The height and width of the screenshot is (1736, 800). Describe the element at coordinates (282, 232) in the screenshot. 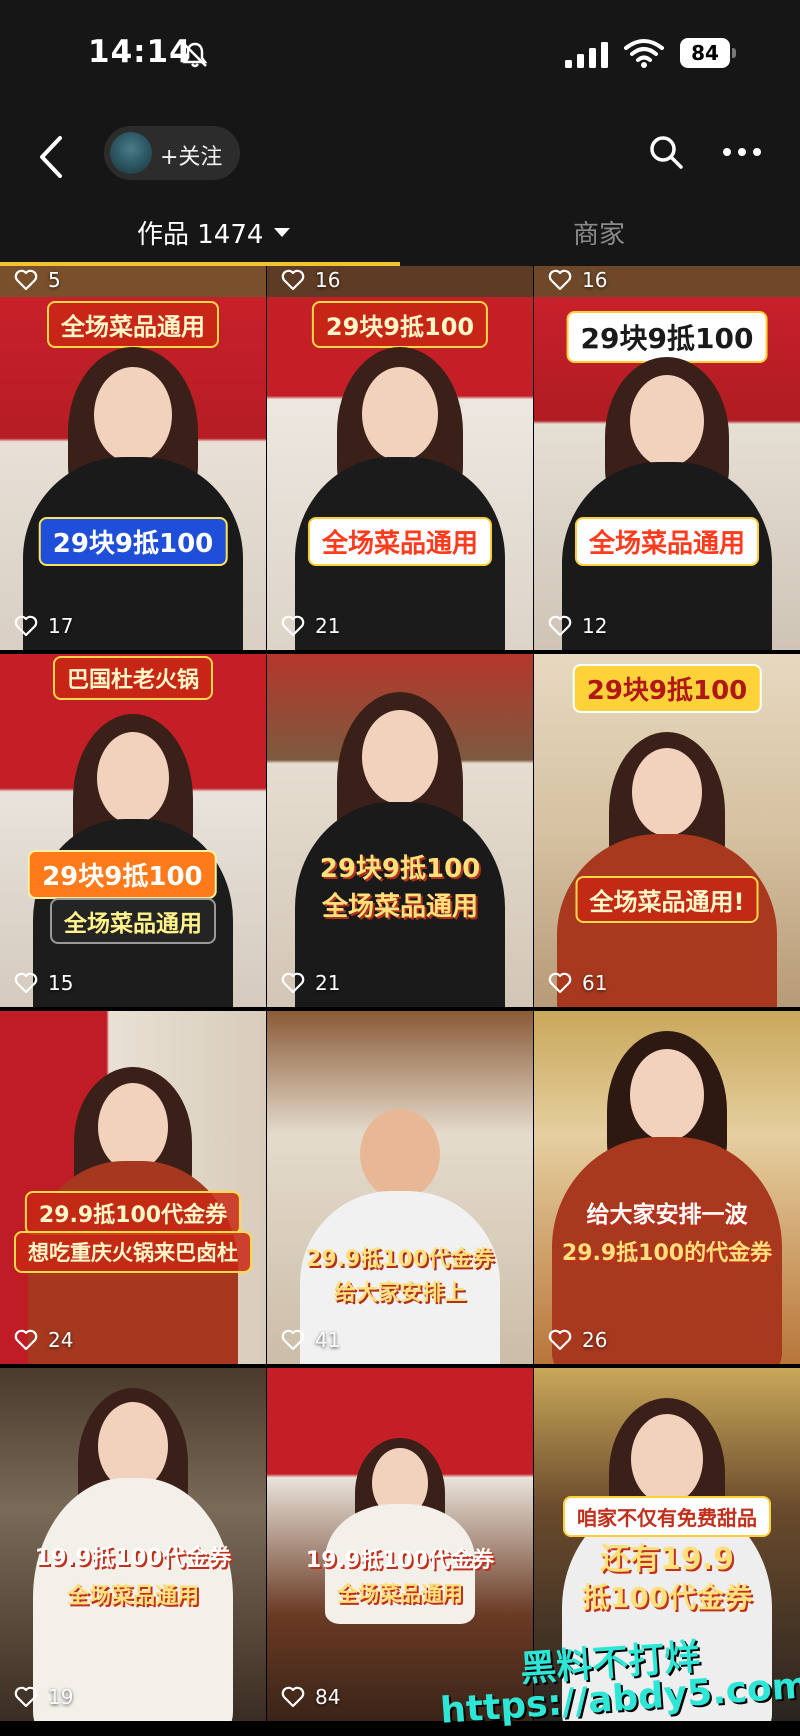

I see `chevron-down-icon` at that location.